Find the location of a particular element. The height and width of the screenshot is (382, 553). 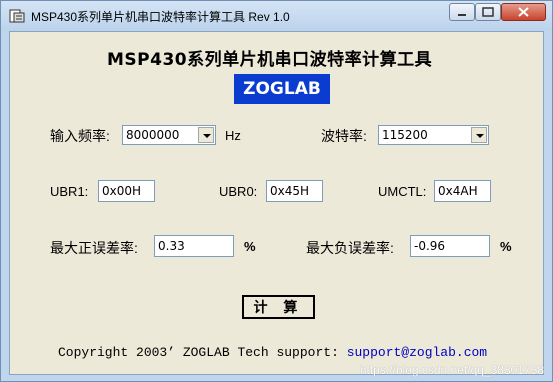

ubr1-value: 0x00H is located at coordinates (122, 191).